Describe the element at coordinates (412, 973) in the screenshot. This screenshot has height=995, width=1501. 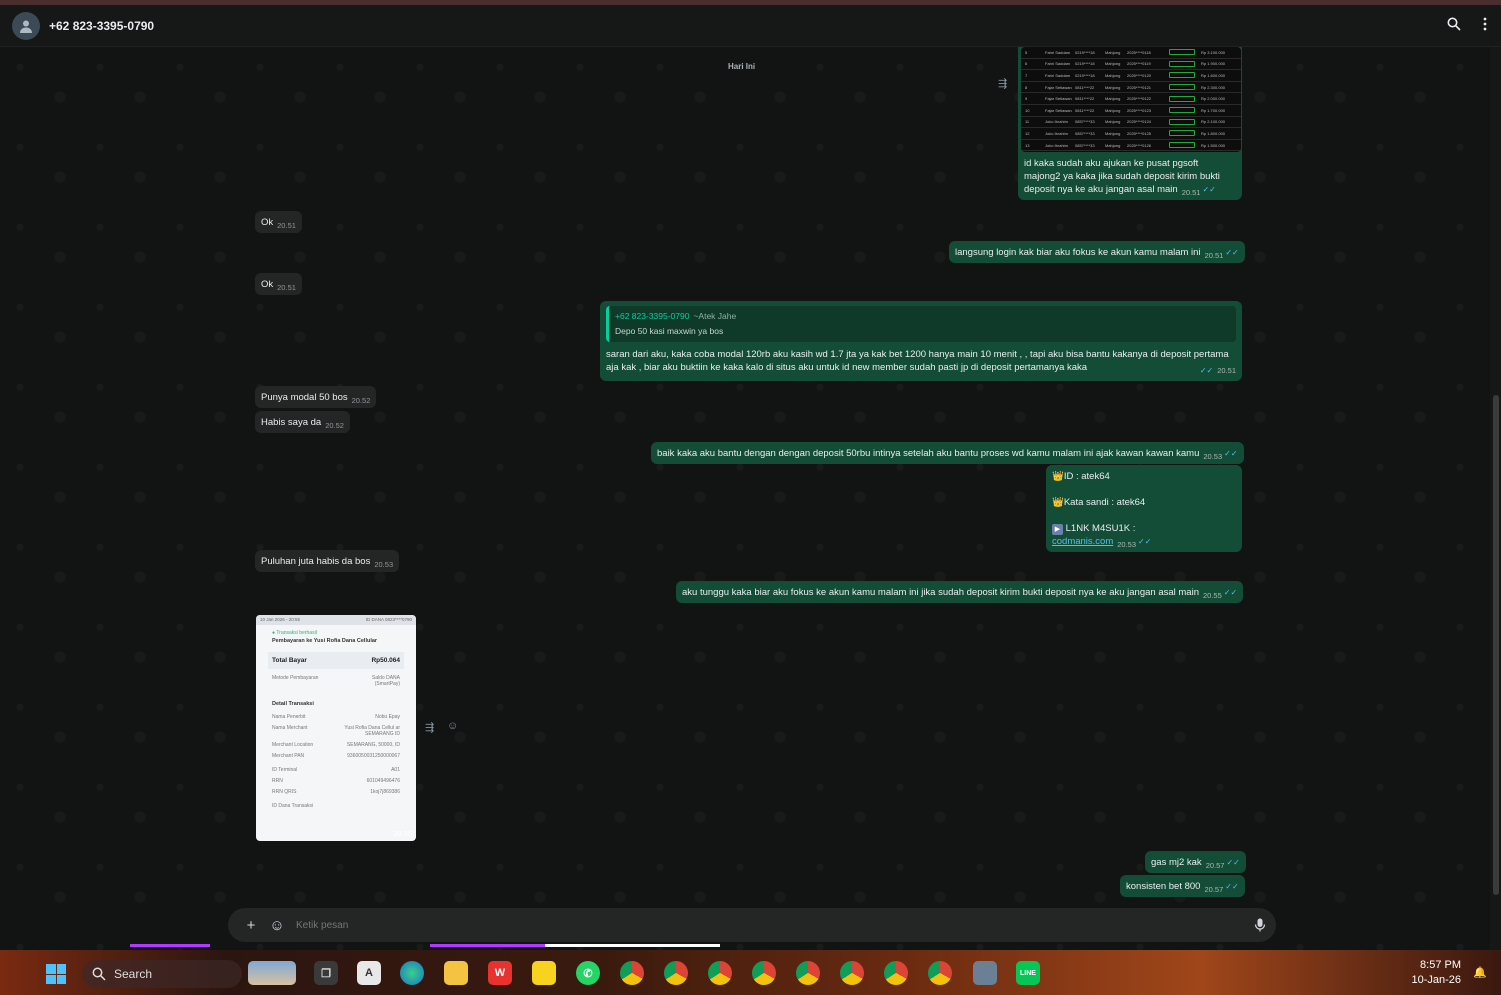
I see `edge-browser-icon` at that location.